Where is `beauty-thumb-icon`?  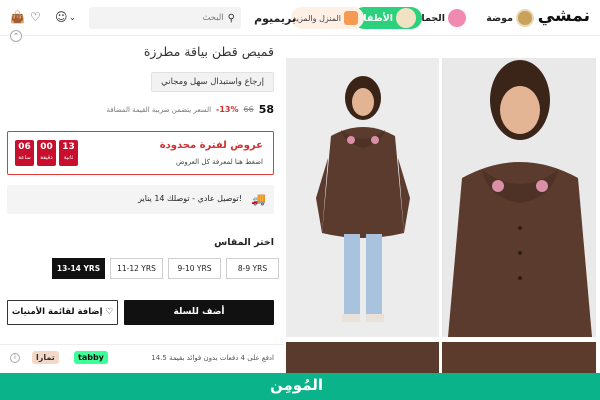 beauty-thumb-icon is located at coordinates (457, 18).